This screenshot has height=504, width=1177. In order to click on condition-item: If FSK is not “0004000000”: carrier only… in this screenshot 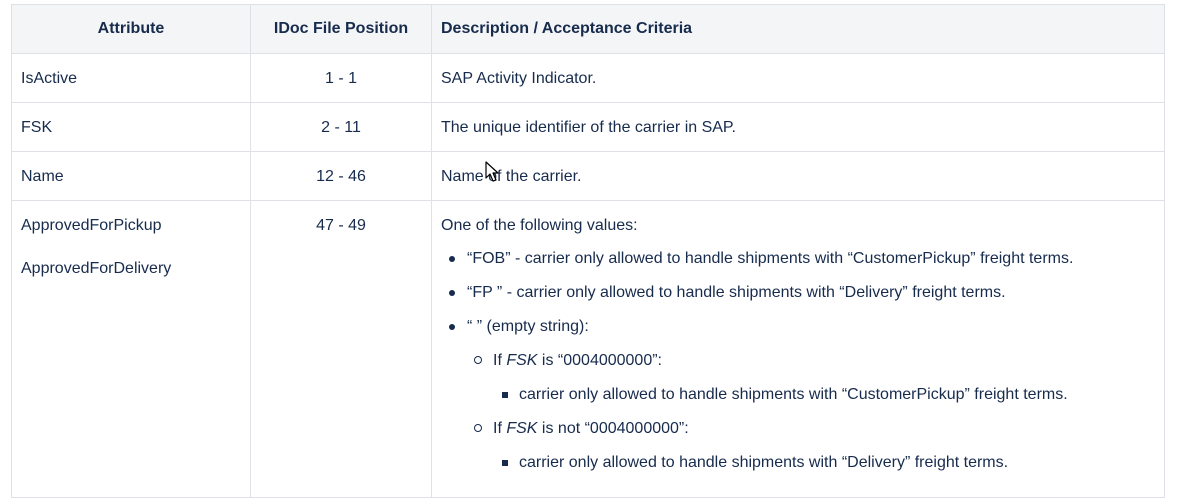, I will do `click(811, 445)`.